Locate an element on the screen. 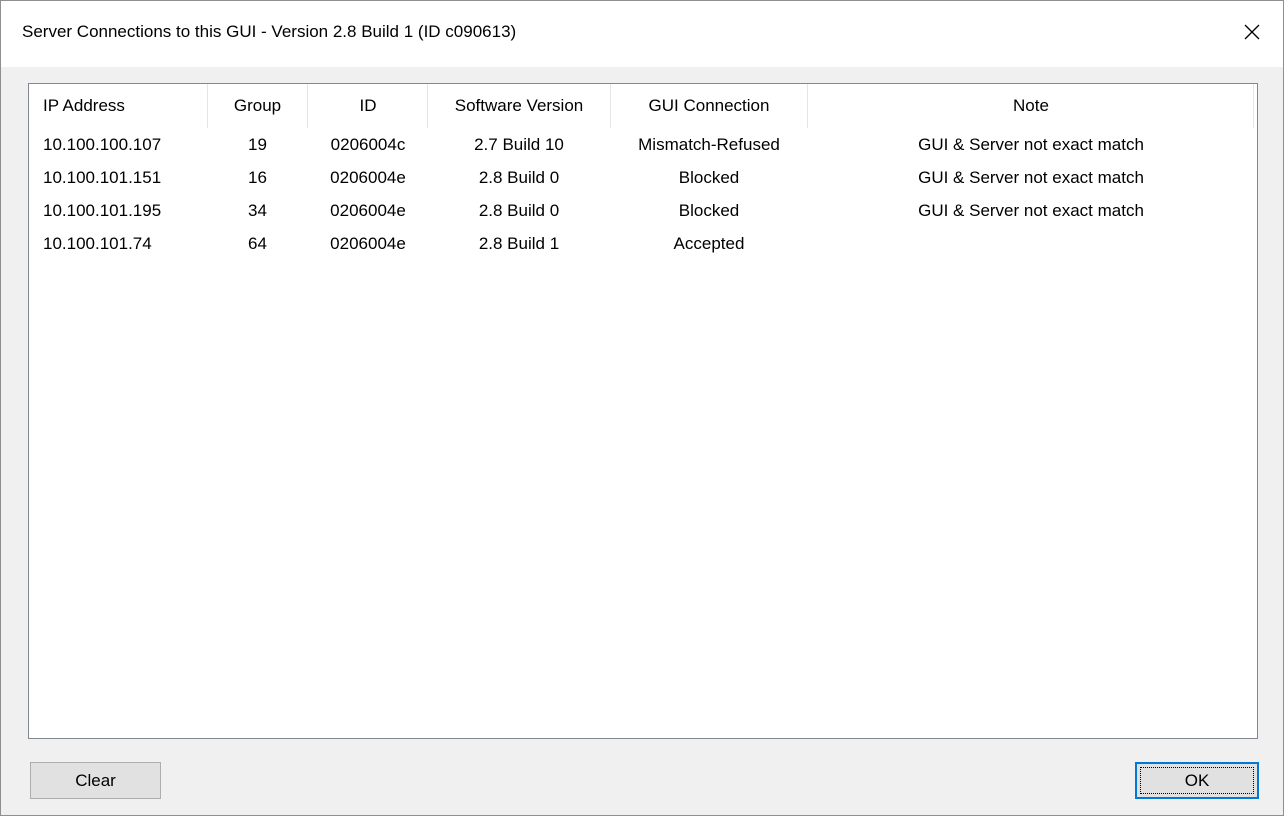  ip-address-cell: 10.100.101.151 is located at coordinates (102, 177).